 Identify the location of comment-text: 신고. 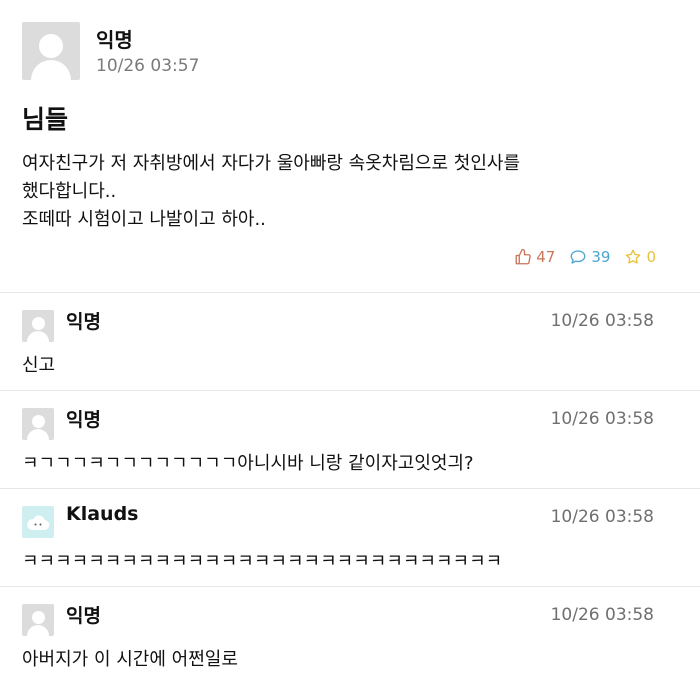
(39, 365).